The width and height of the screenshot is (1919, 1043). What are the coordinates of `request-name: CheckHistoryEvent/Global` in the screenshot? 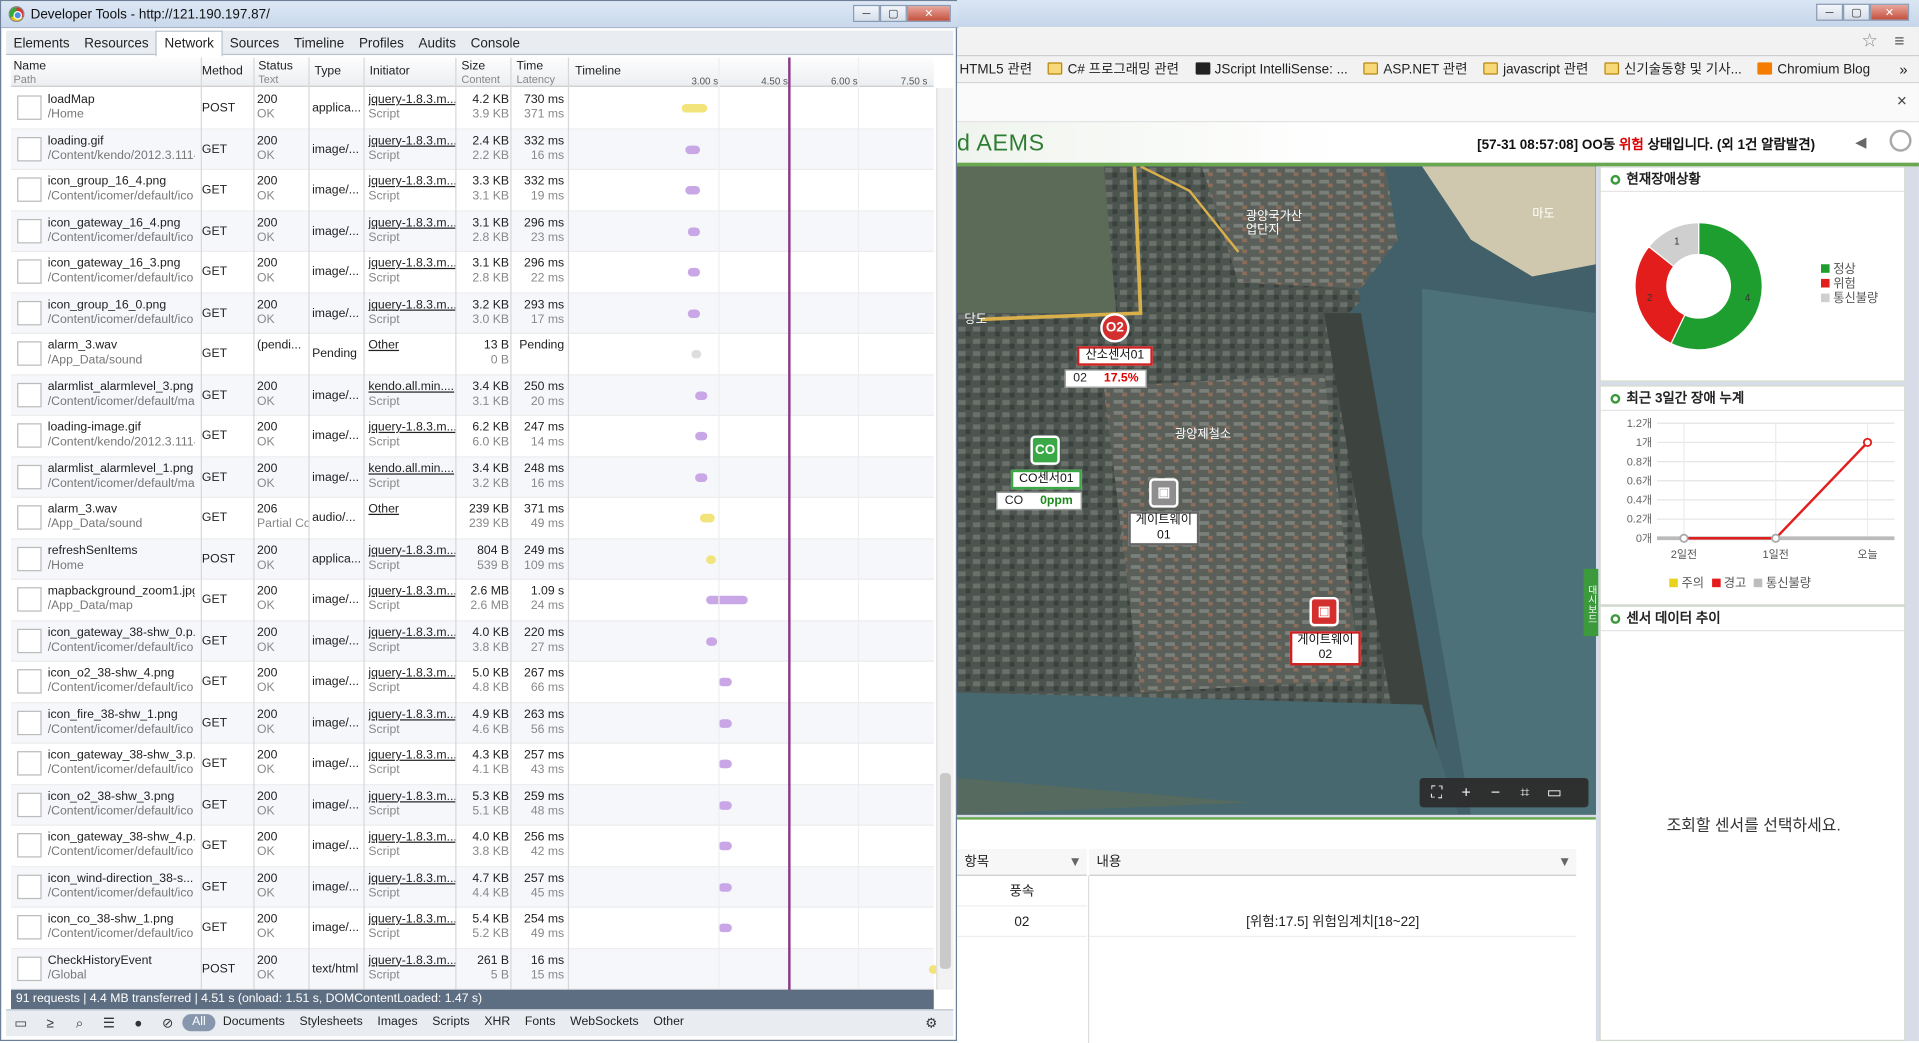 It's located at (121, 968).